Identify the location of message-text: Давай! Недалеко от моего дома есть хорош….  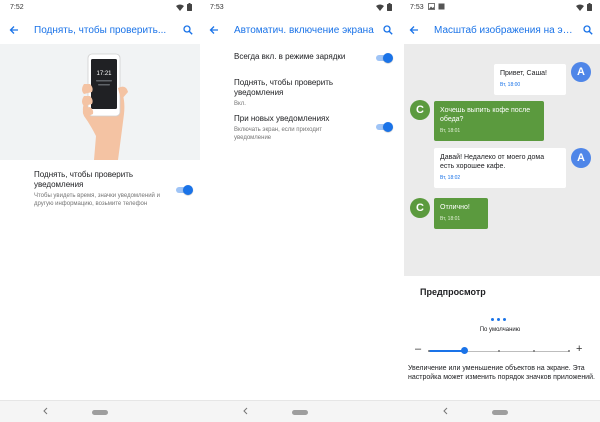
(492, 162).